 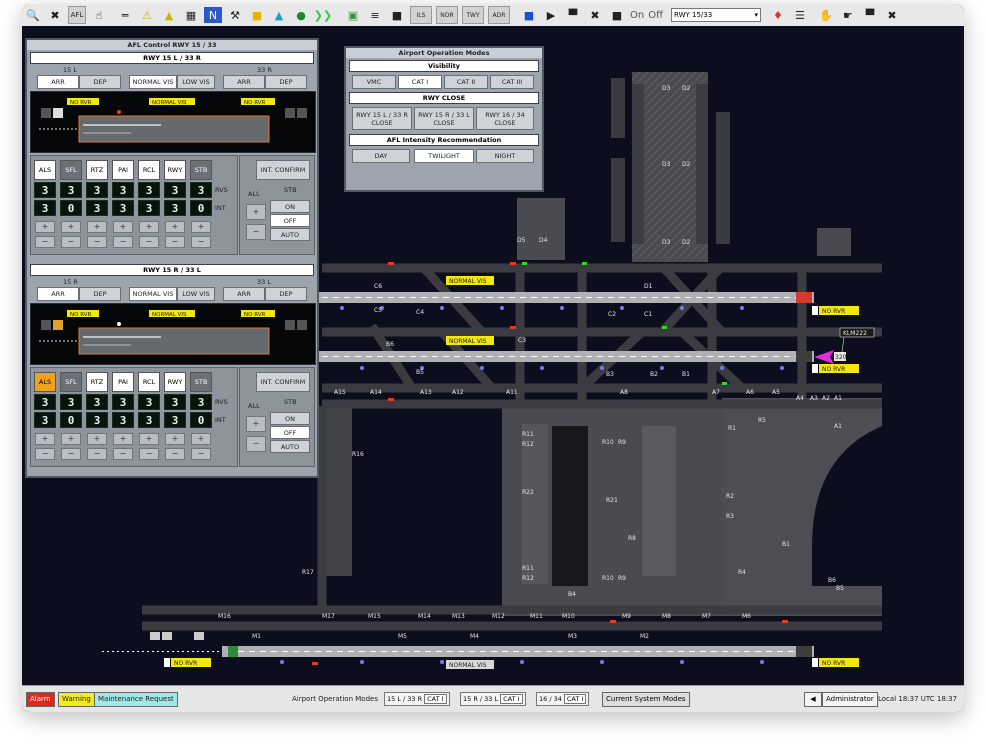 What do you see at coordinates (529, 15) in the screenshot?
I see `document-icon: ■` at bounding box center [529, 15].